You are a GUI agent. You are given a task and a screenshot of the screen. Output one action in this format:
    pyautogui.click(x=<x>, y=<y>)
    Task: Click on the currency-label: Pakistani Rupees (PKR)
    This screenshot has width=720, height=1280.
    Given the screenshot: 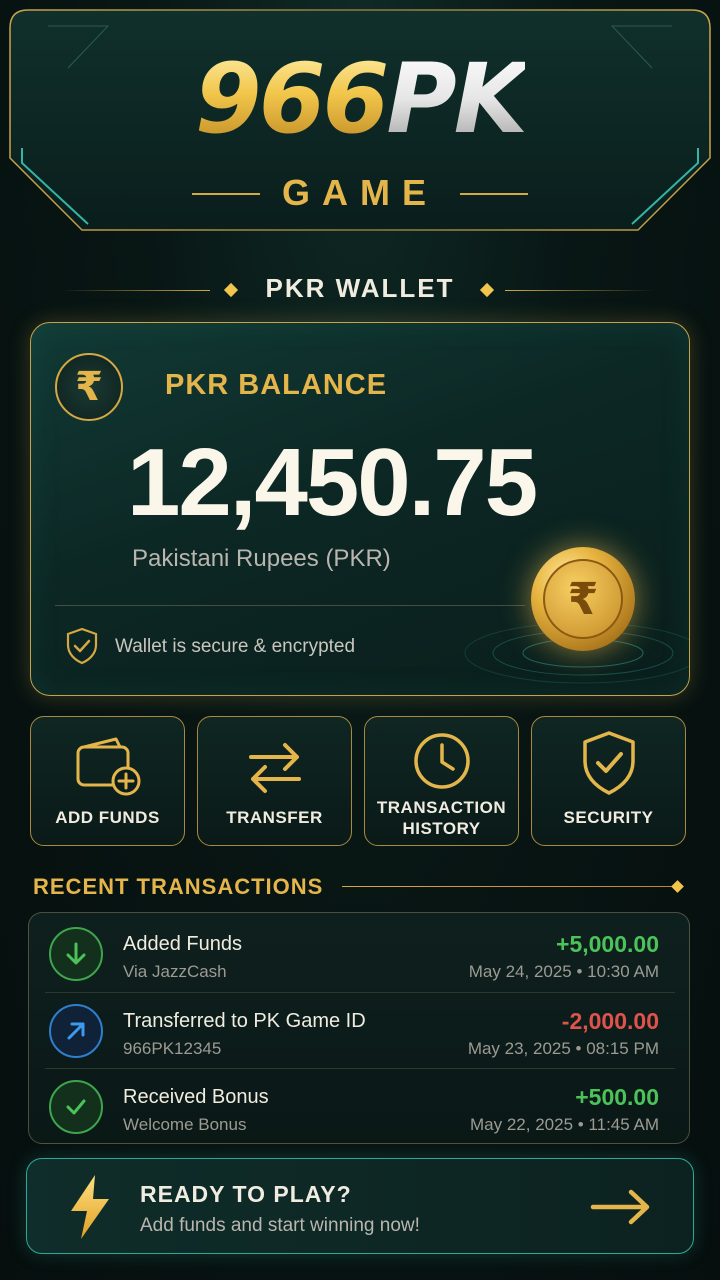 What is the action you would take?
    pyautogui.click(x=261, y=558)
    